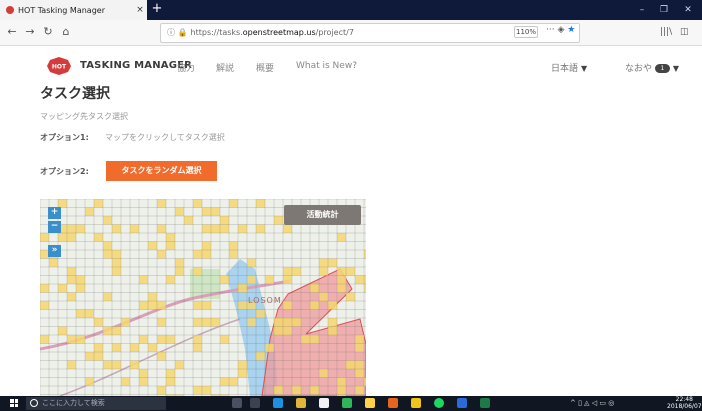  Describe the element at coordinates (84, 116) in the screenshot. I see `page-subtitle: マッピング先タスク選択` at that location.